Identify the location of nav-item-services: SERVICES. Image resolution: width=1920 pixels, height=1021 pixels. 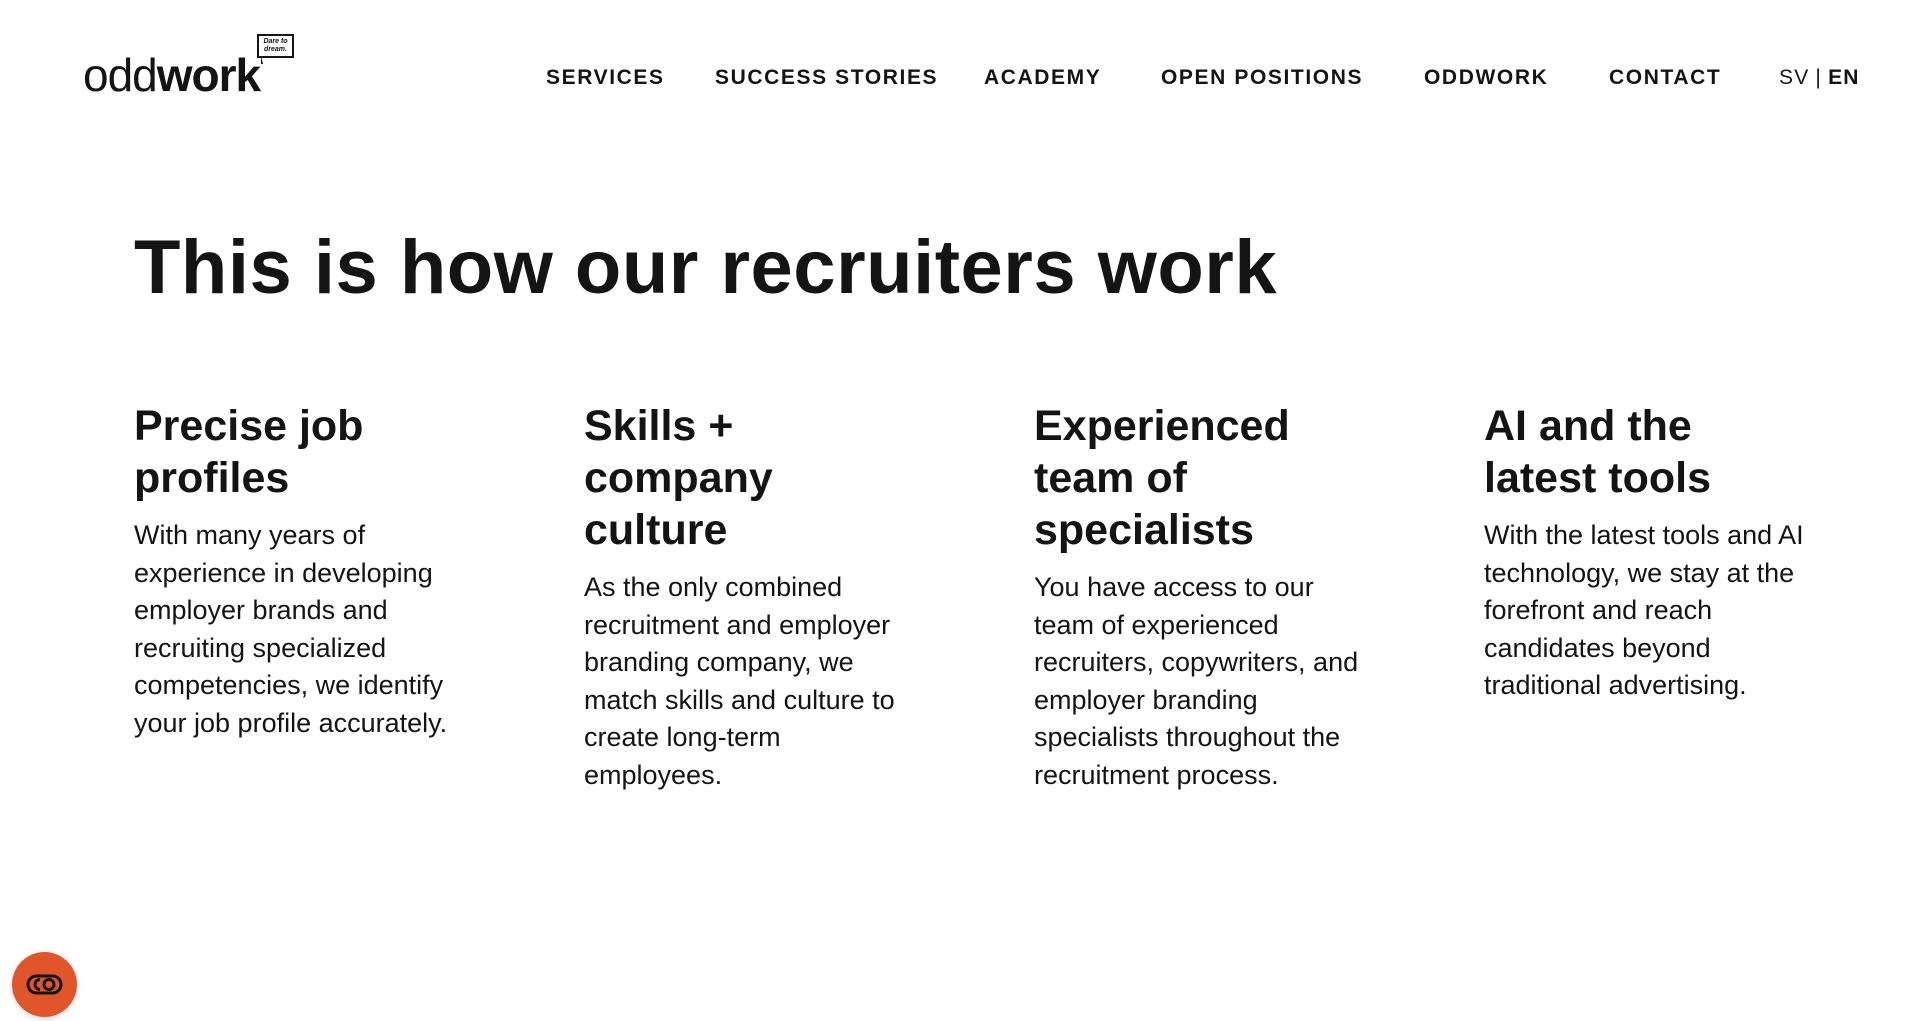
(606, 78).